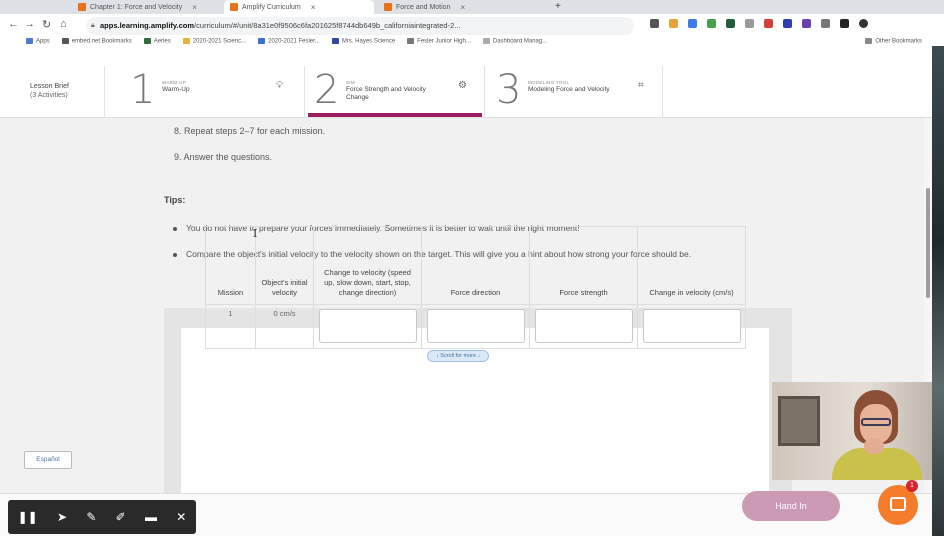 The image size is (944, 536). Describe the element at coordinates (136, 7) in the screenshot. I see `tab-label: Chapter 1: Force and Velocity` at that location.